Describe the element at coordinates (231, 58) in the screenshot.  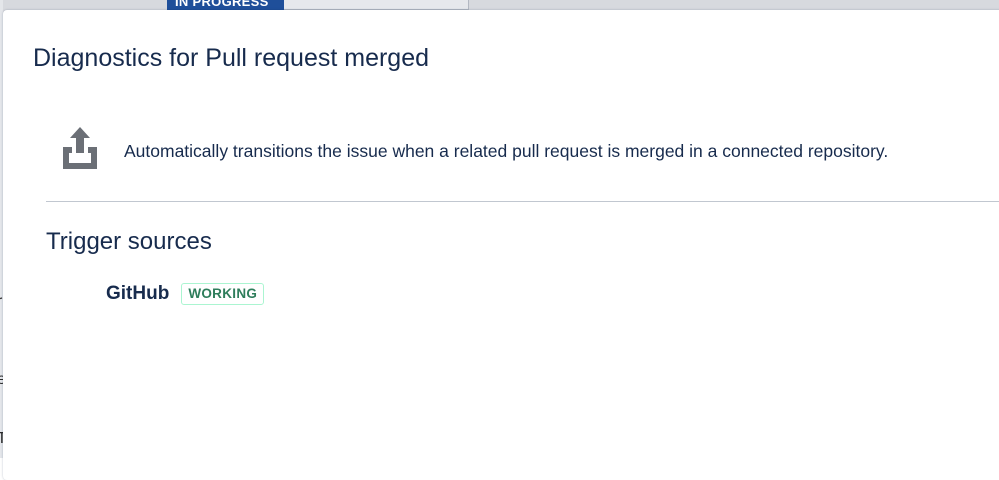
I see `modal-title: Diagnostics for Pull request merged` at that location.